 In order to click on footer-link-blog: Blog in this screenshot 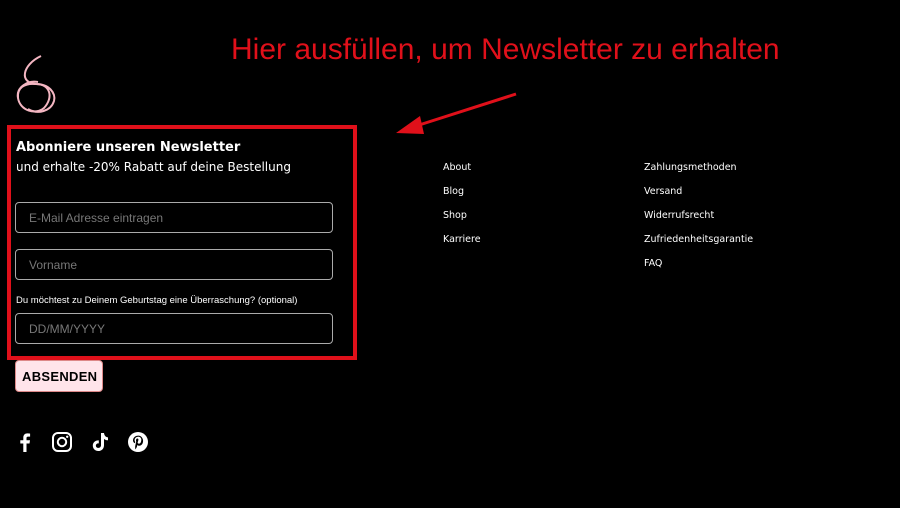, I will do `click(462, 198)`.